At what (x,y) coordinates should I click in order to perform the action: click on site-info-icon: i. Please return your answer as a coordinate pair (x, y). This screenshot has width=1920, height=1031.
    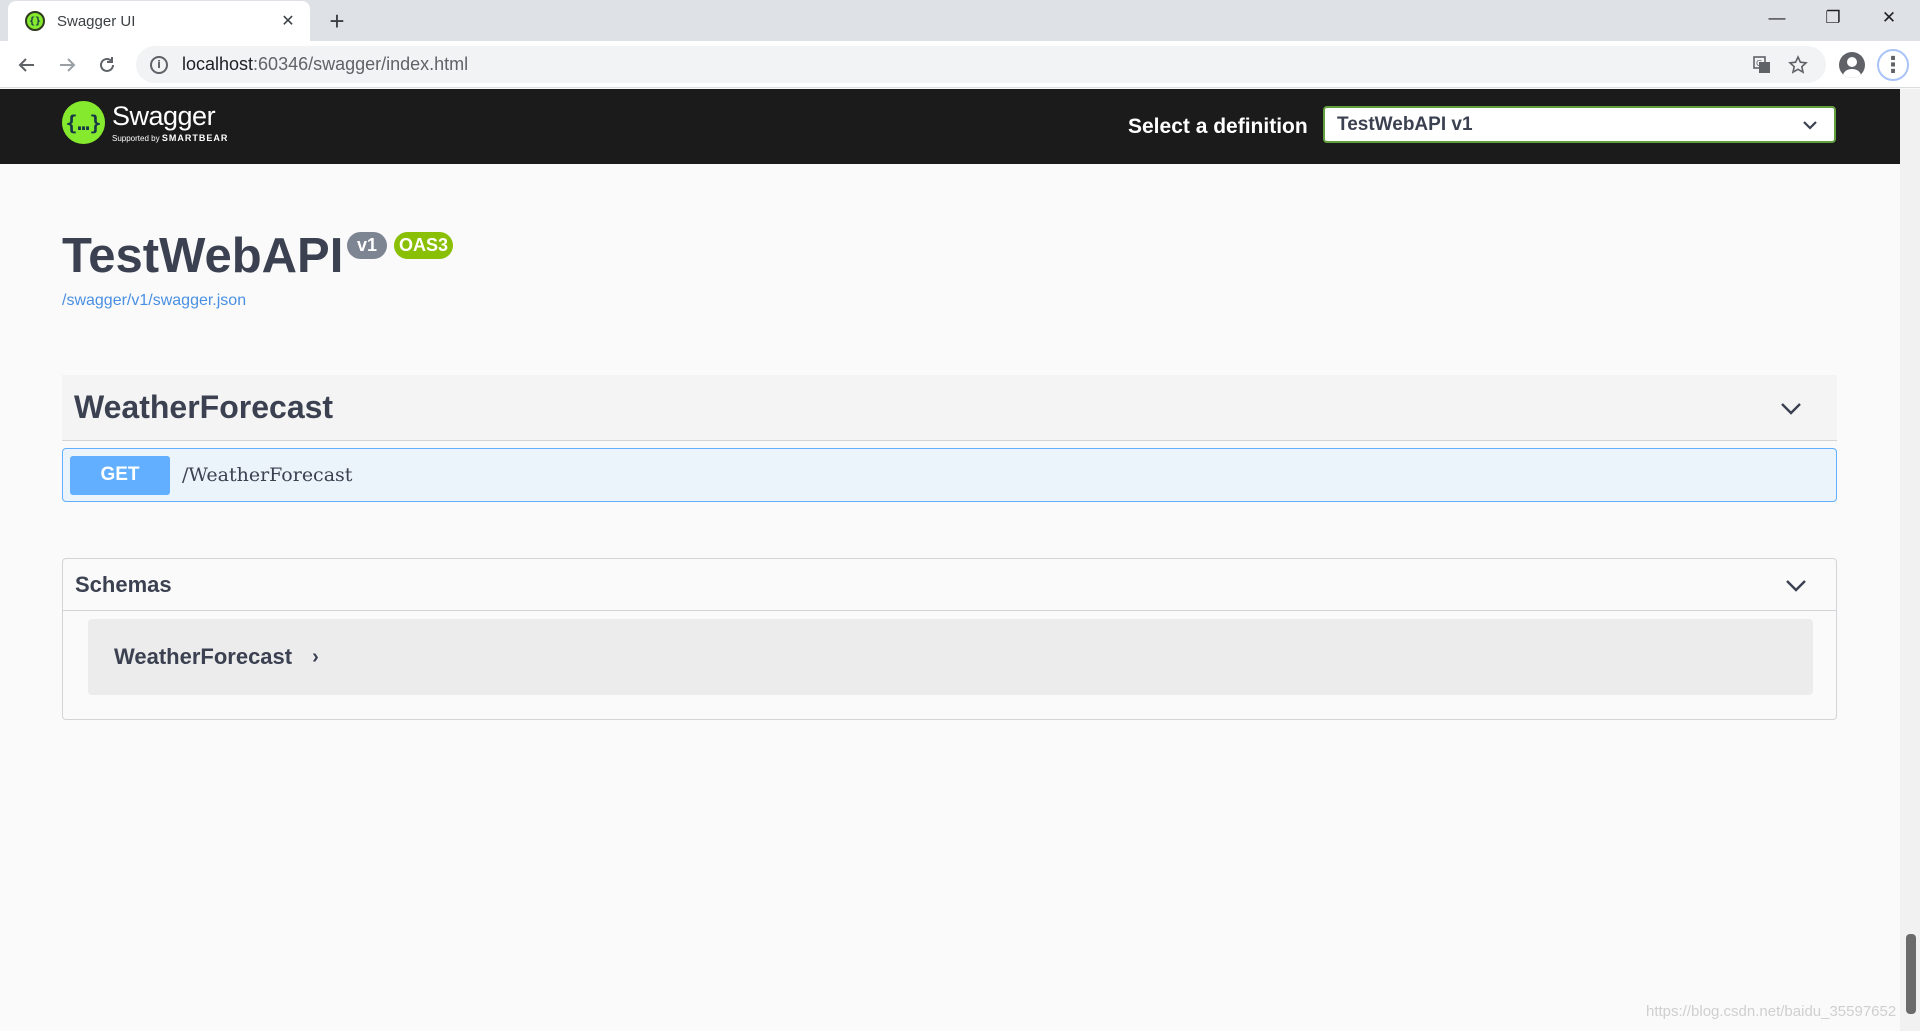
    Looking at the image, I should click on (159, 64).